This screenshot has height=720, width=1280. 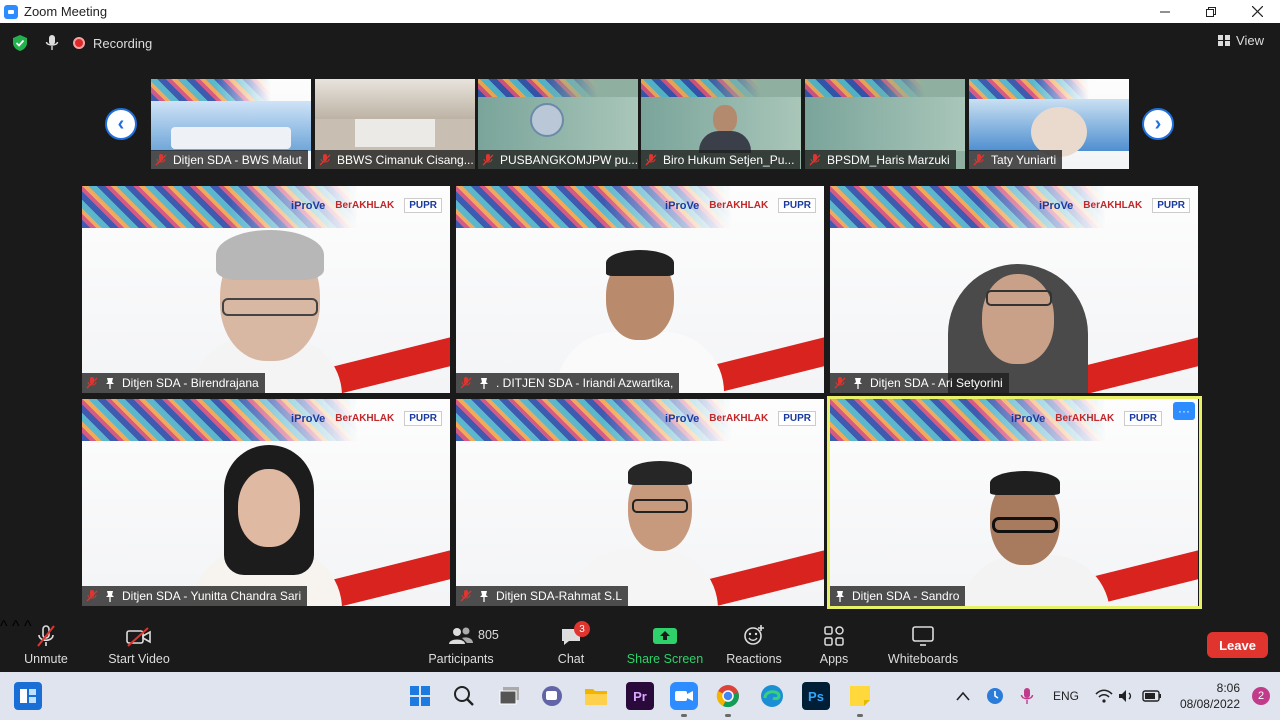 I want to click on tray-overflow-chevron, so click(x=963, y=696).